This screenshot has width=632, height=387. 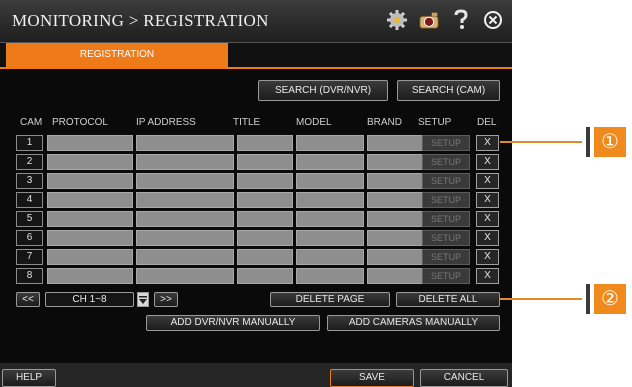 I want to click on cam-number: 2, so click(x=29, y=162).